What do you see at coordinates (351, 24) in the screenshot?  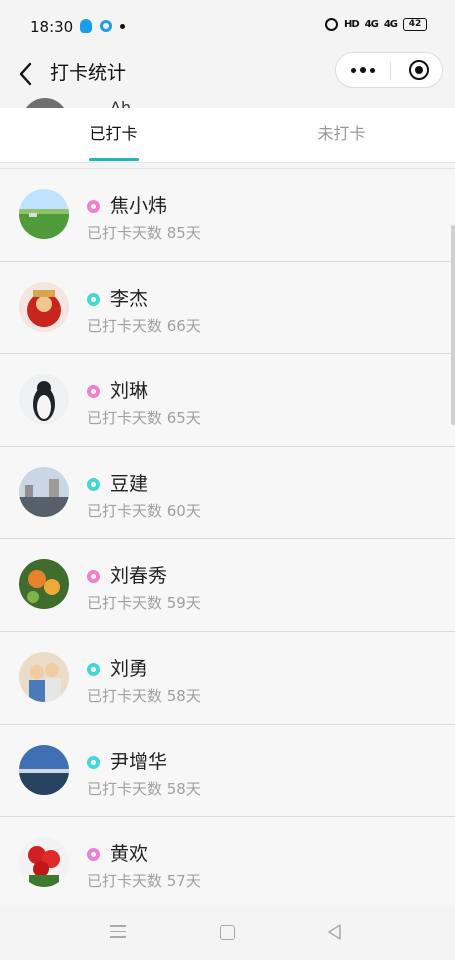 I see `hd-indicator: HD` at bounding box center [351, 24].